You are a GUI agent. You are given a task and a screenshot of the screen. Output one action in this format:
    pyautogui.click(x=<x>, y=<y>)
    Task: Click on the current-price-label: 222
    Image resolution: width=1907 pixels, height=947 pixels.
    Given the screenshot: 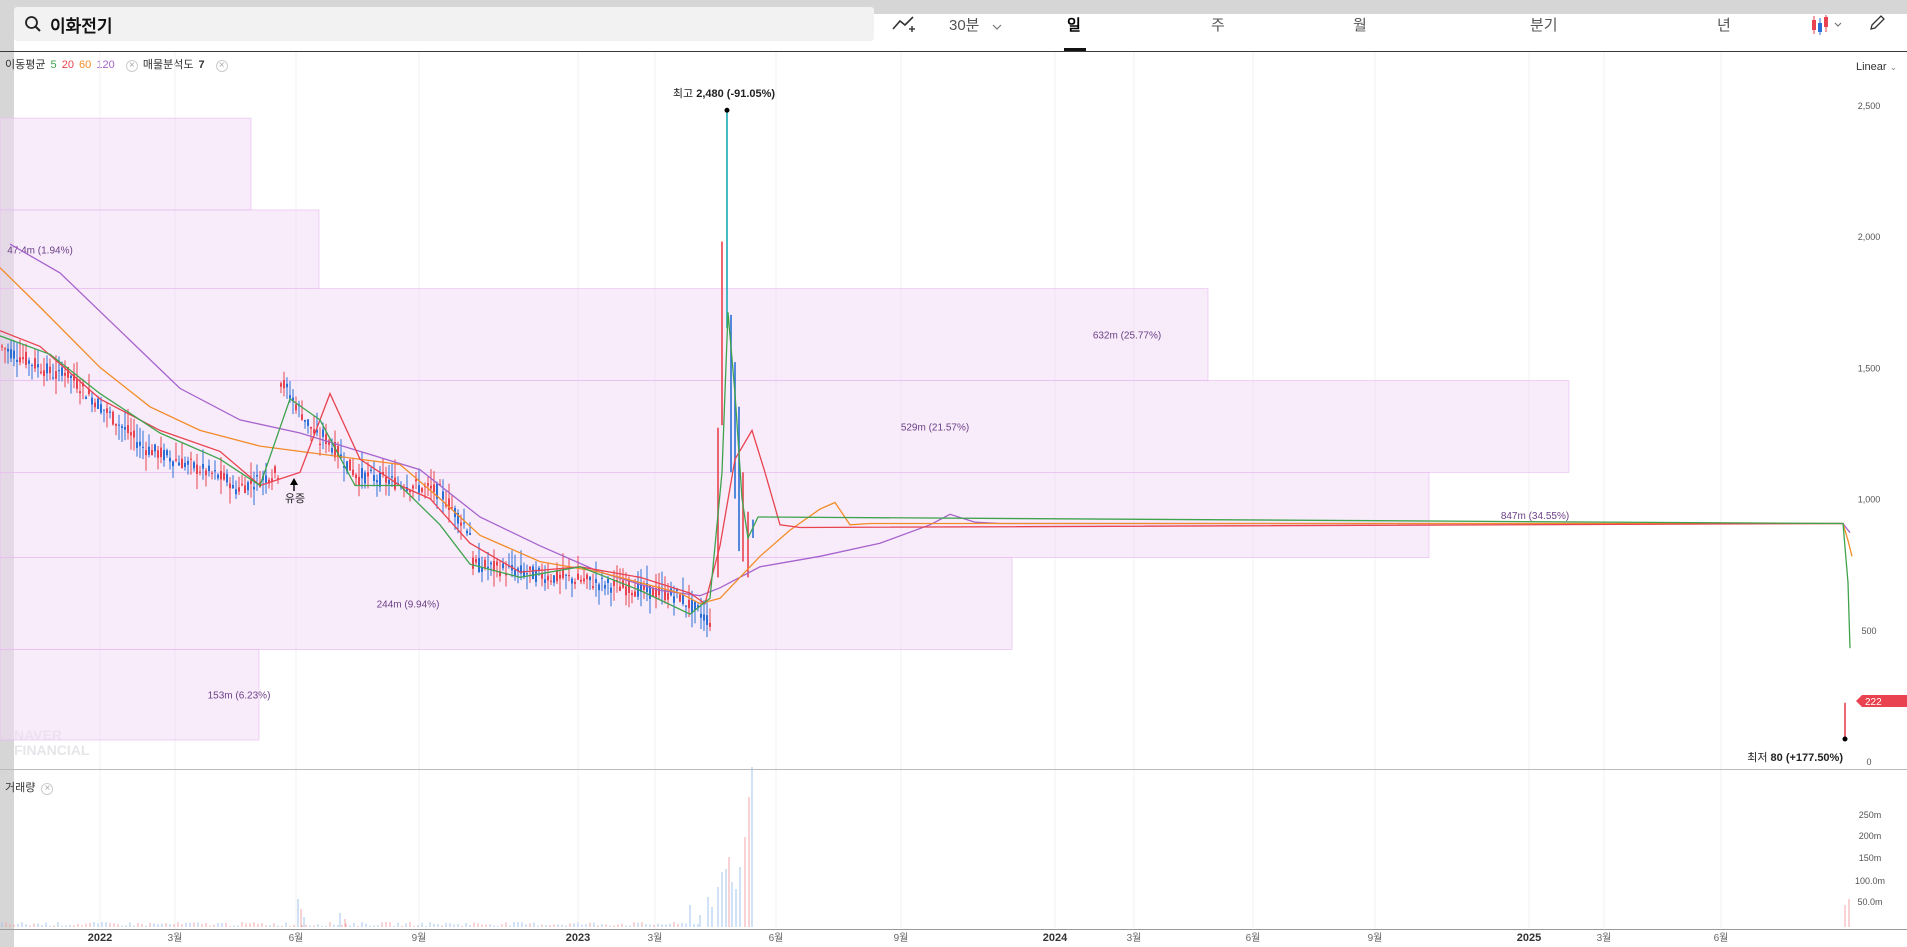 What is the action you would take?
    pyautogui.click(x=1873, y=702)
    